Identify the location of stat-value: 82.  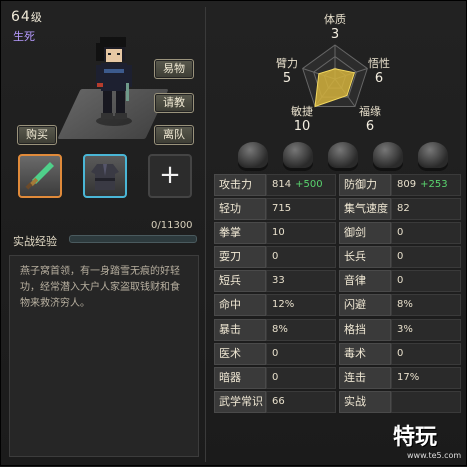
(426, 209).